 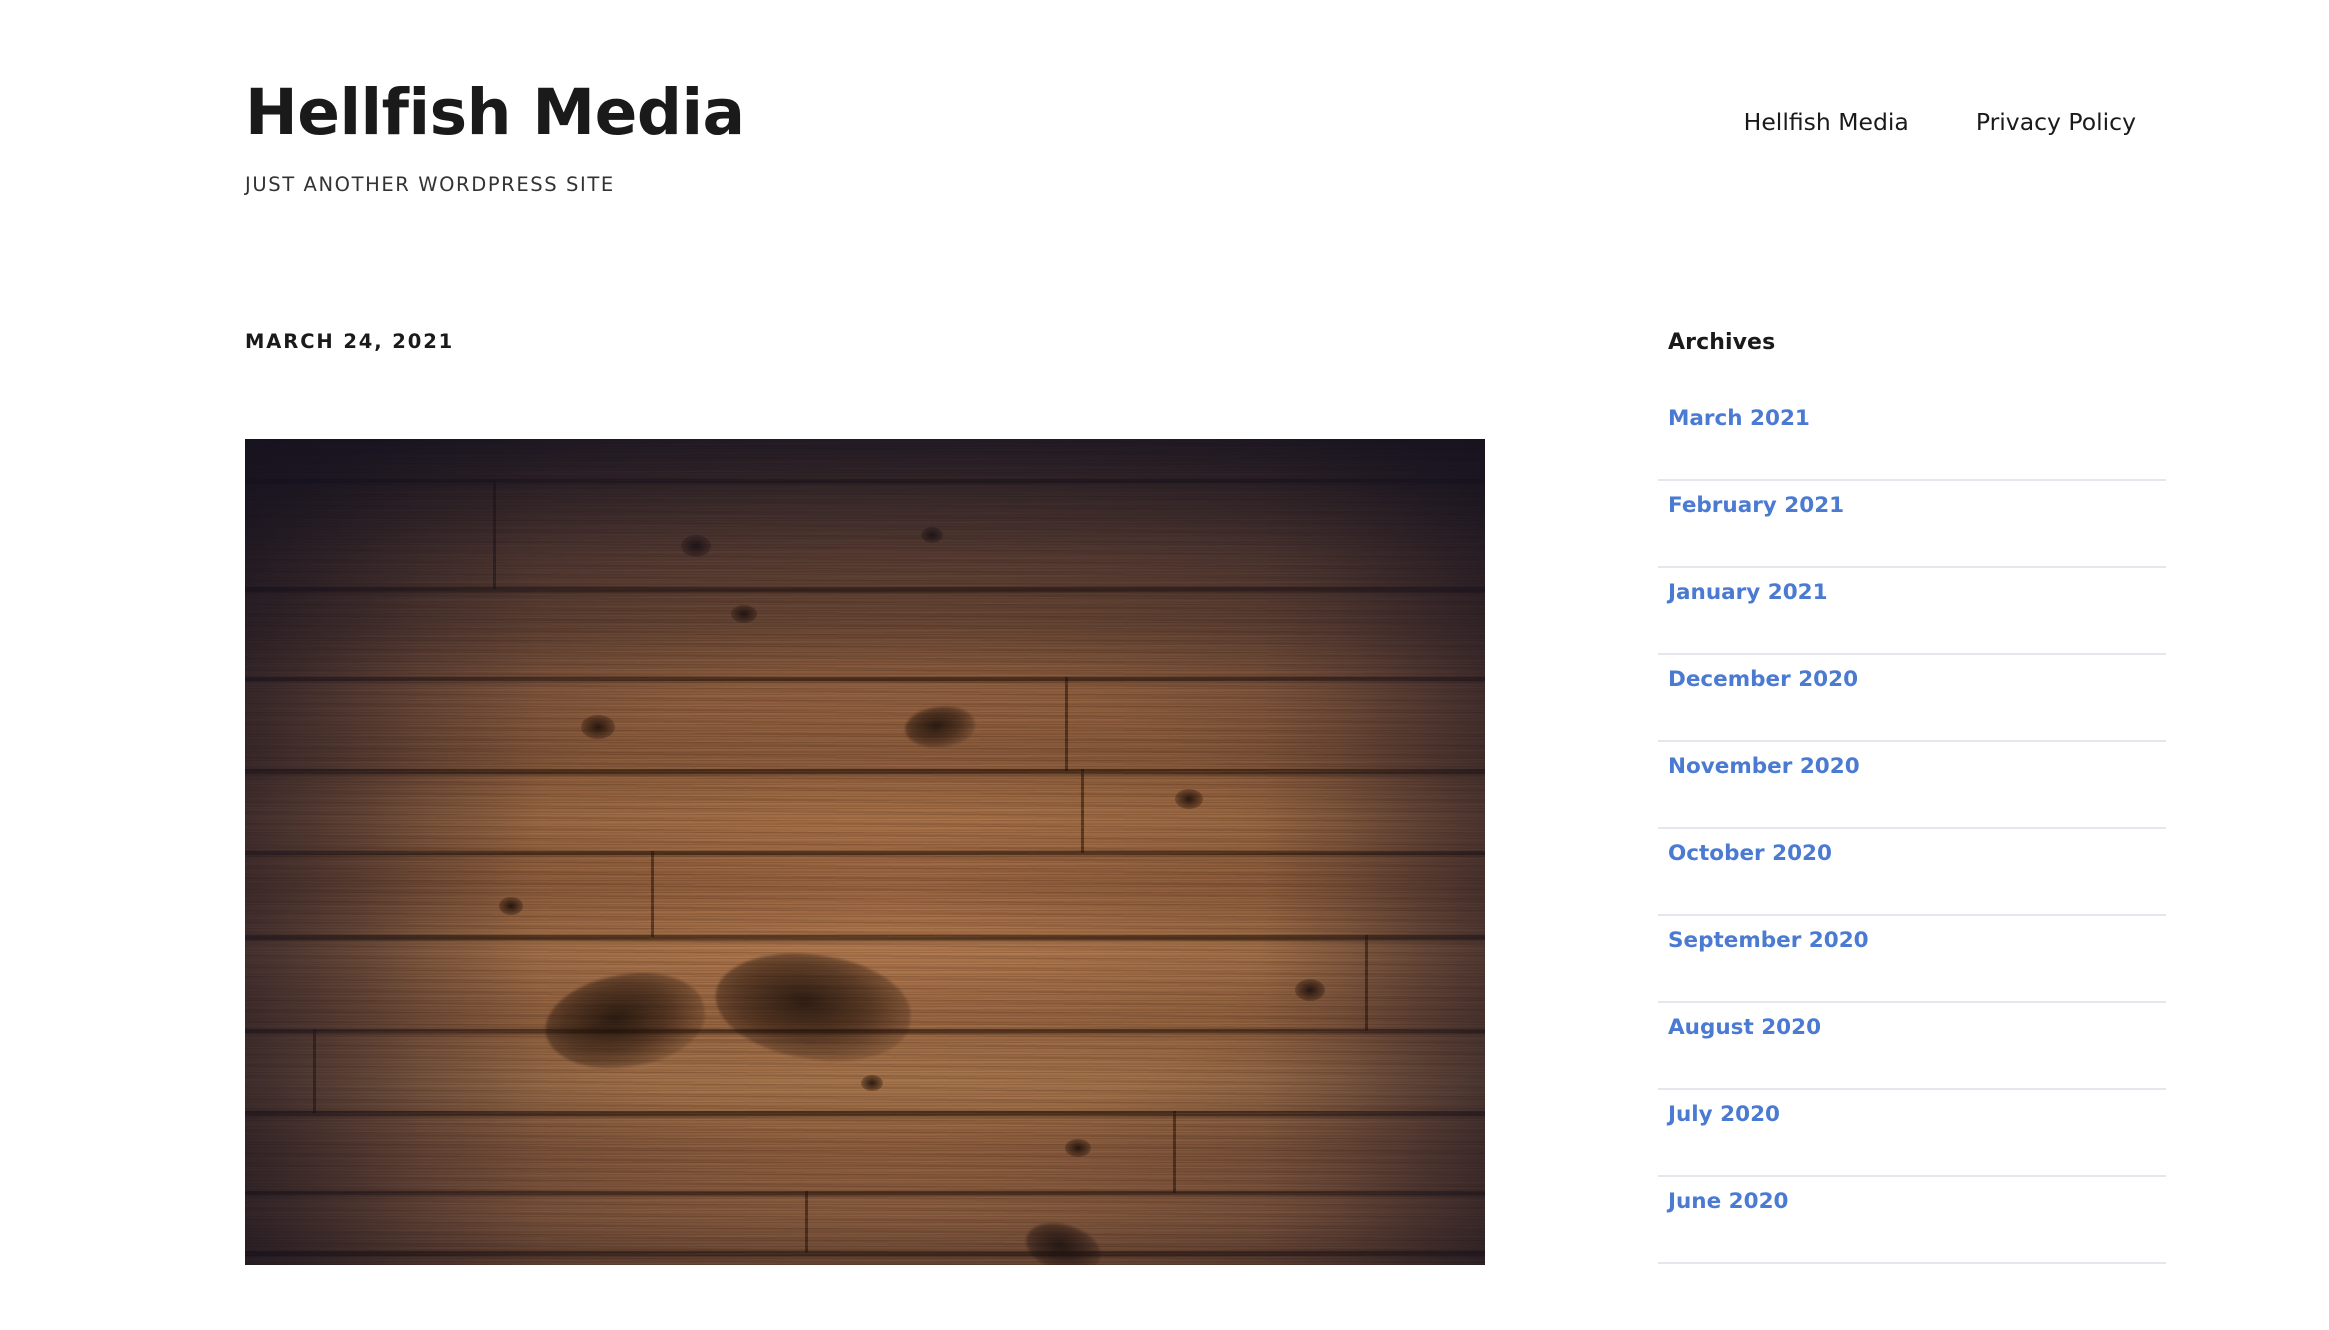 What do you see at coordinates (1724, 1115) in the screenshot?
I see `archive-link-july-2020: July 2020` at bounding box center [1724, 1115].